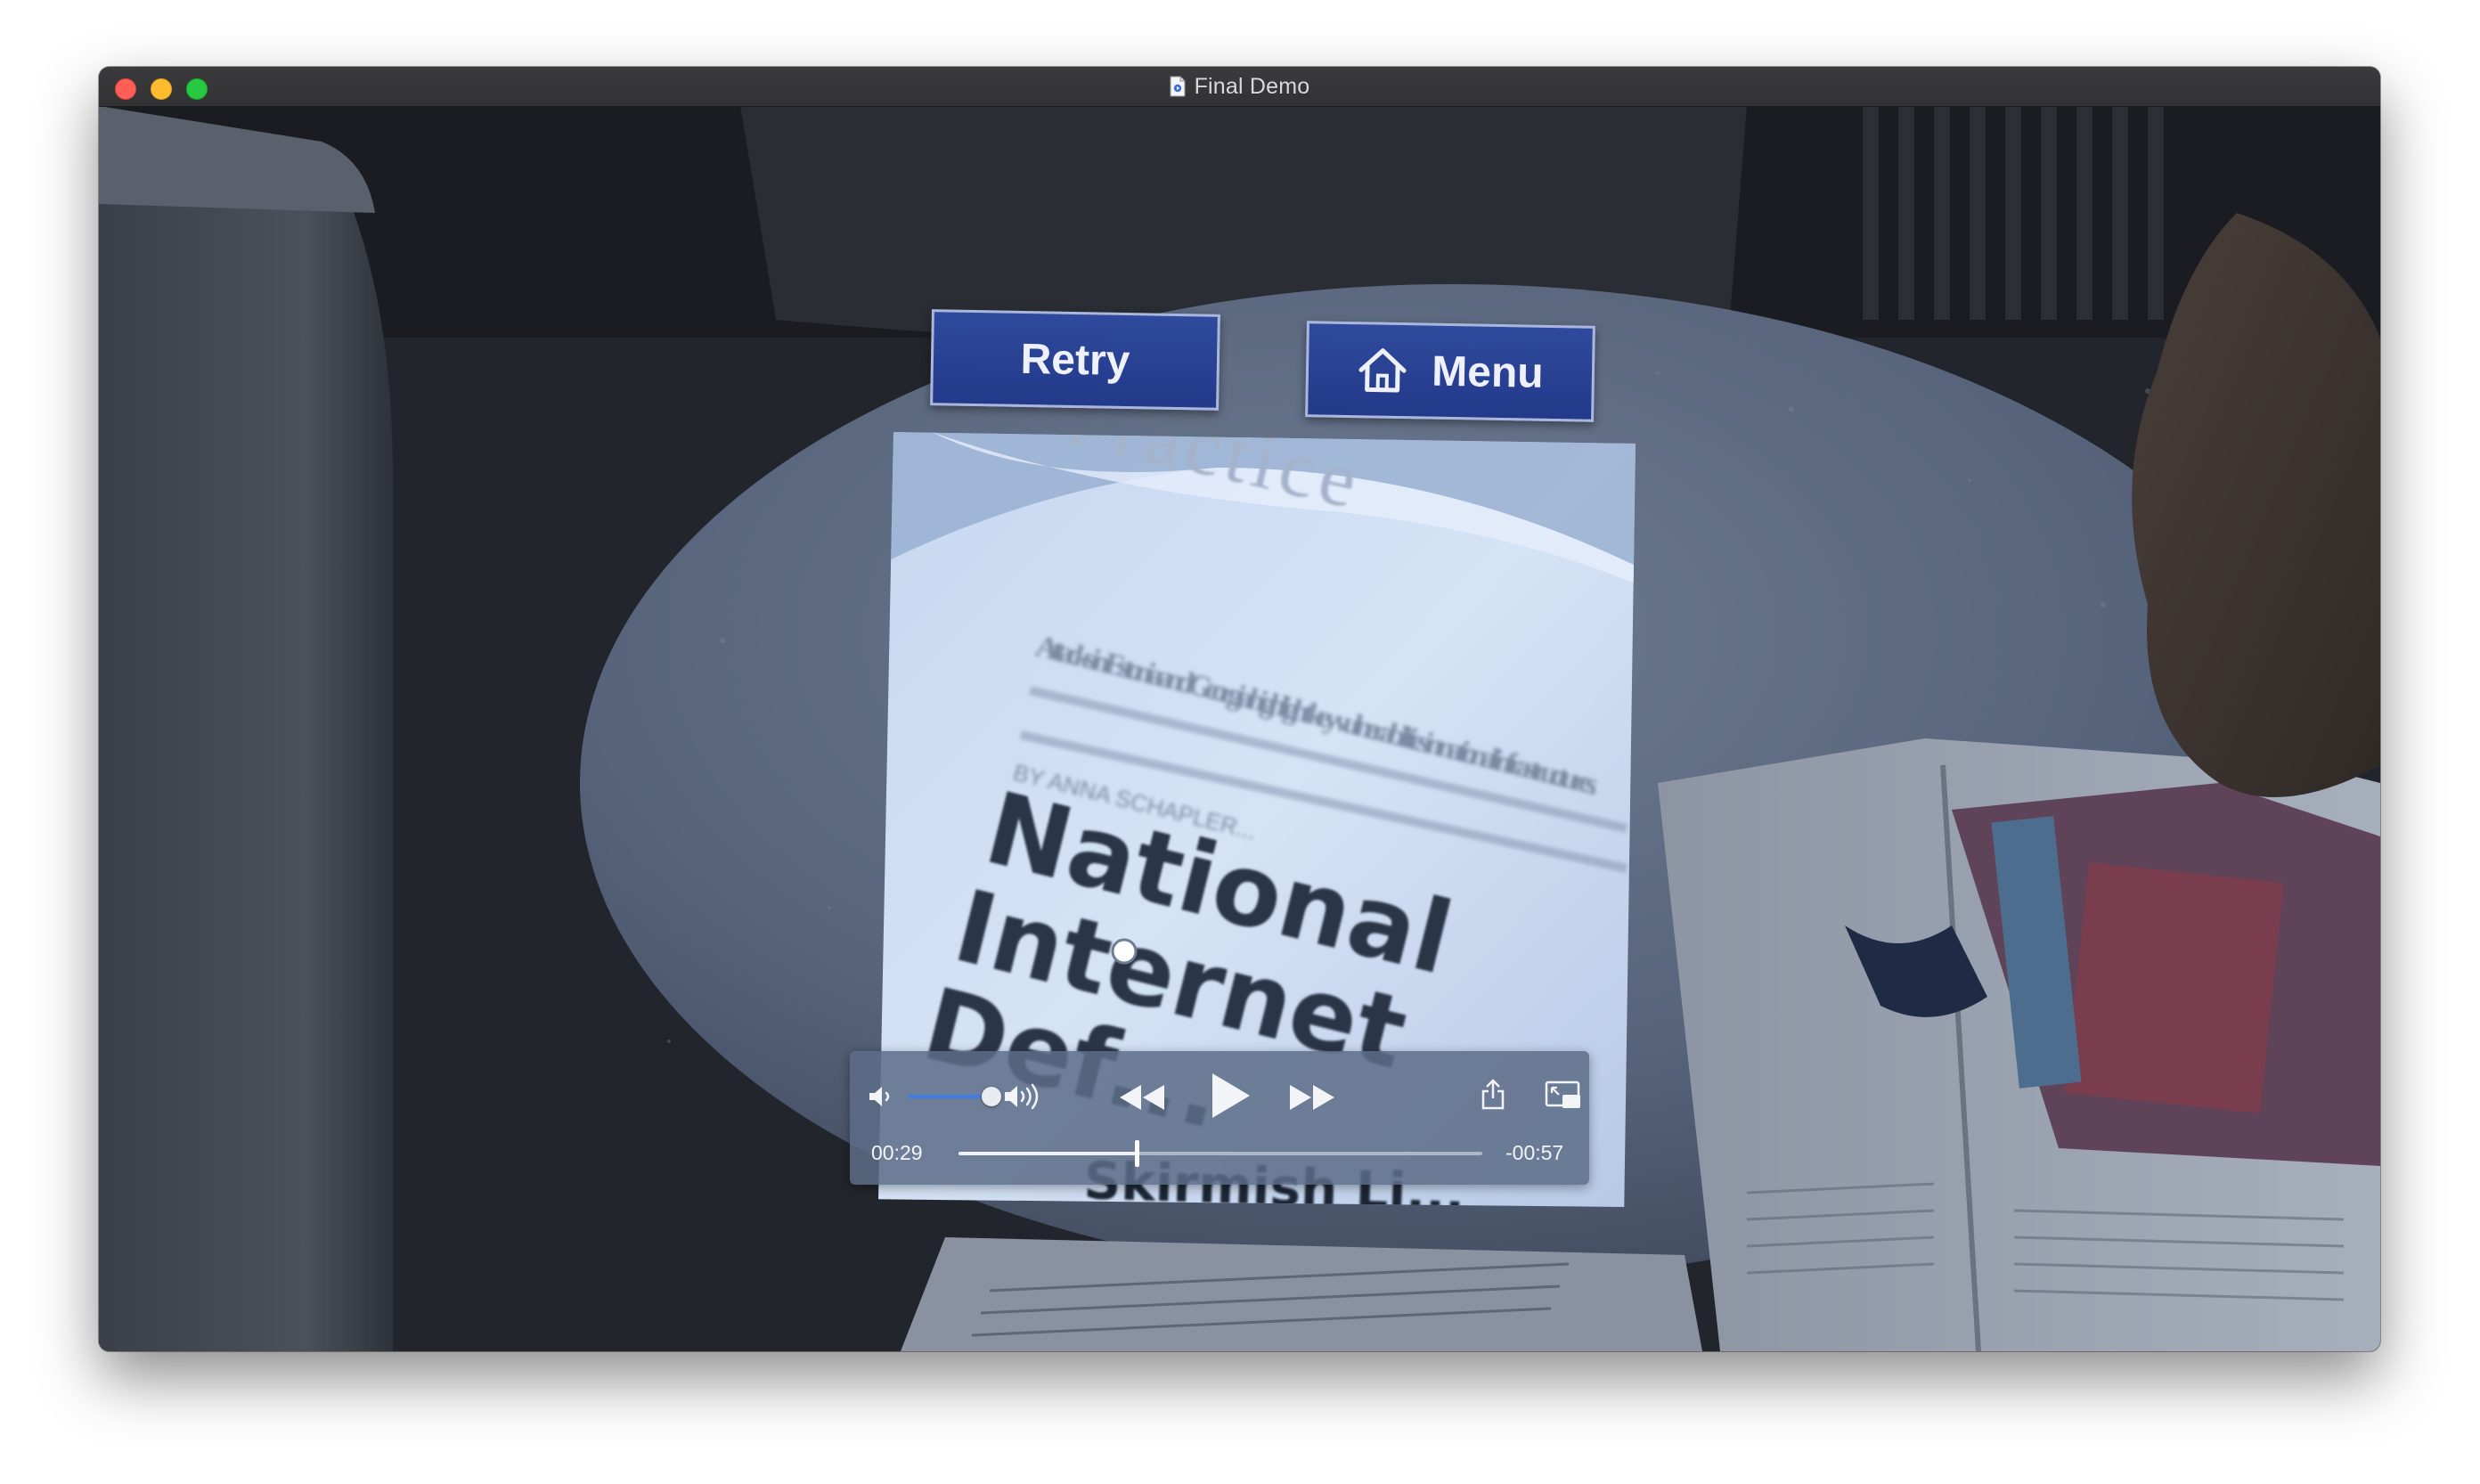 This screenshot has height=1484, width=2480. Describe the element at coordinates (1493, 1095) in the screenshot. I see `share-icon` at that location.